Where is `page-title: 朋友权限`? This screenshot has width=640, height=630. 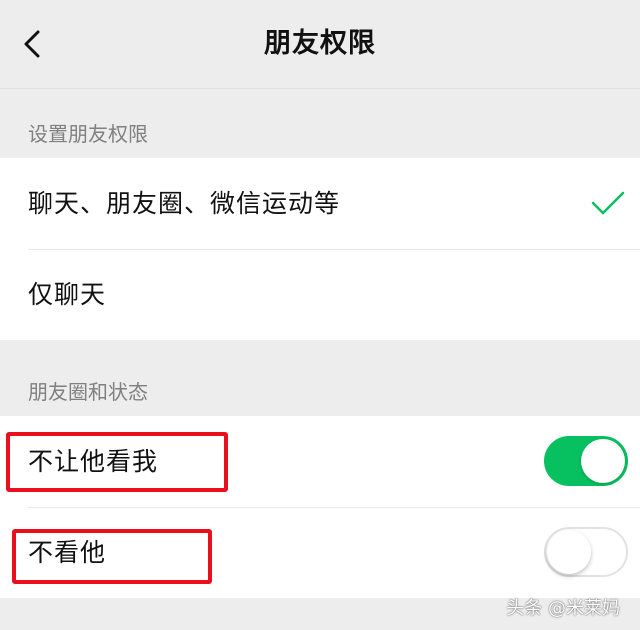 page-title: 朋友权限 is located at coordinates (320, 43).